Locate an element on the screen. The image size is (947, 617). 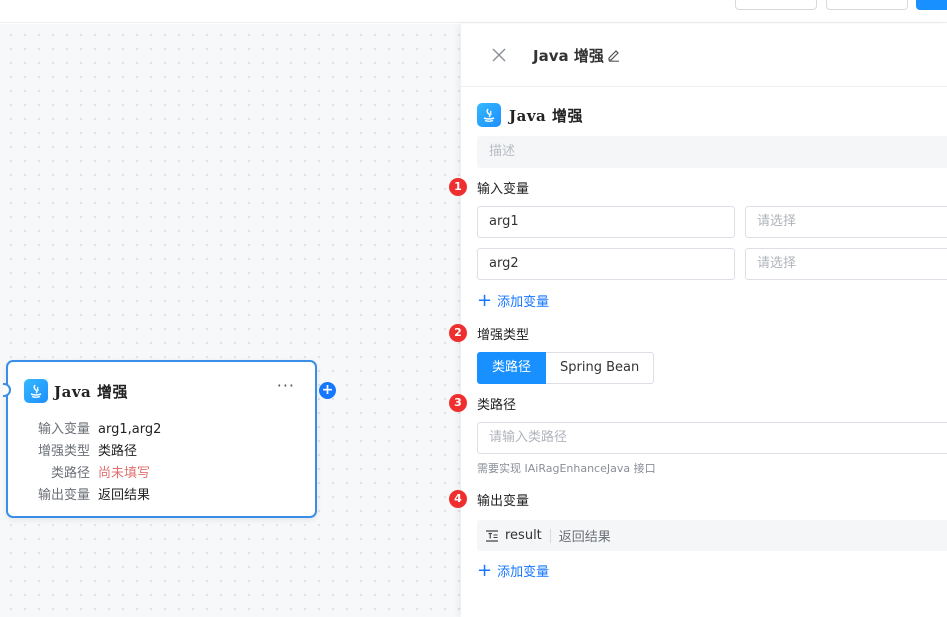
top-toolbar is located at coordinates (473, 11).